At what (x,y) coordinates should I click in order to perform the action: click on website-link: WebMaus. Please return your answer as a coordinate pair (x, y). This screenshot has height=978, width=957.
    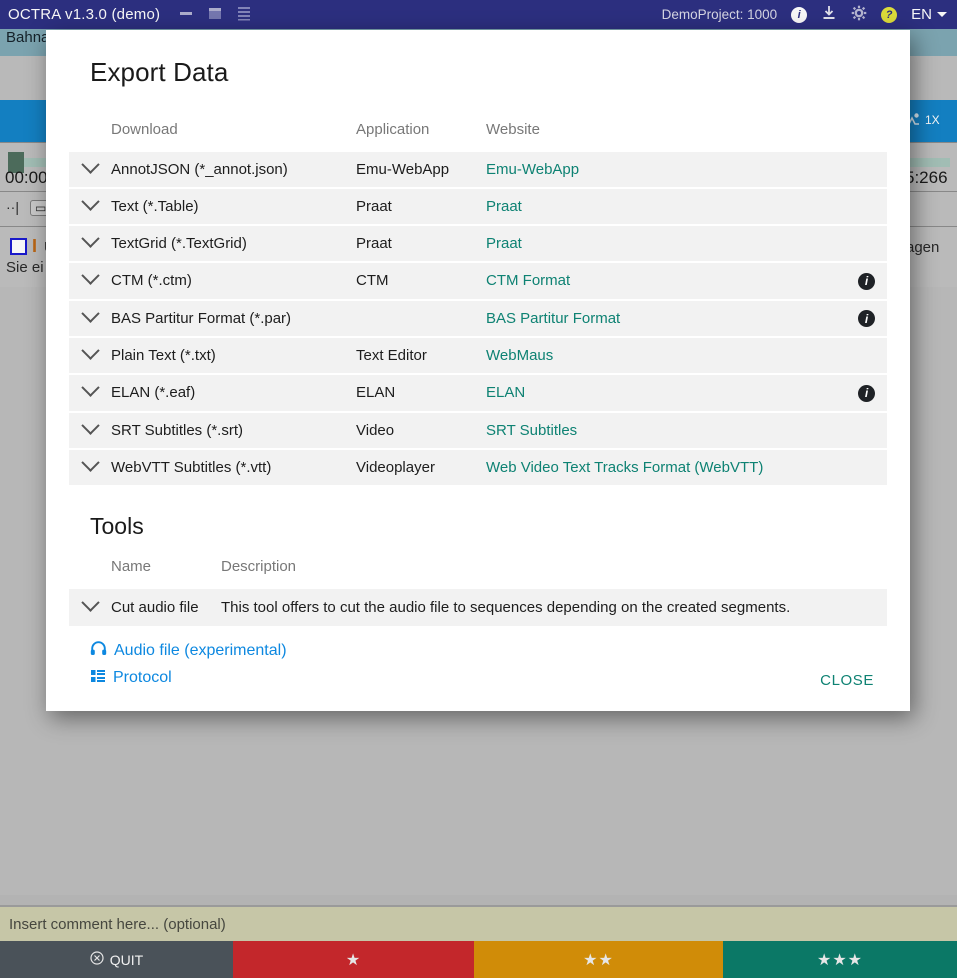
    Looking at the image, I should click on (519, 355).